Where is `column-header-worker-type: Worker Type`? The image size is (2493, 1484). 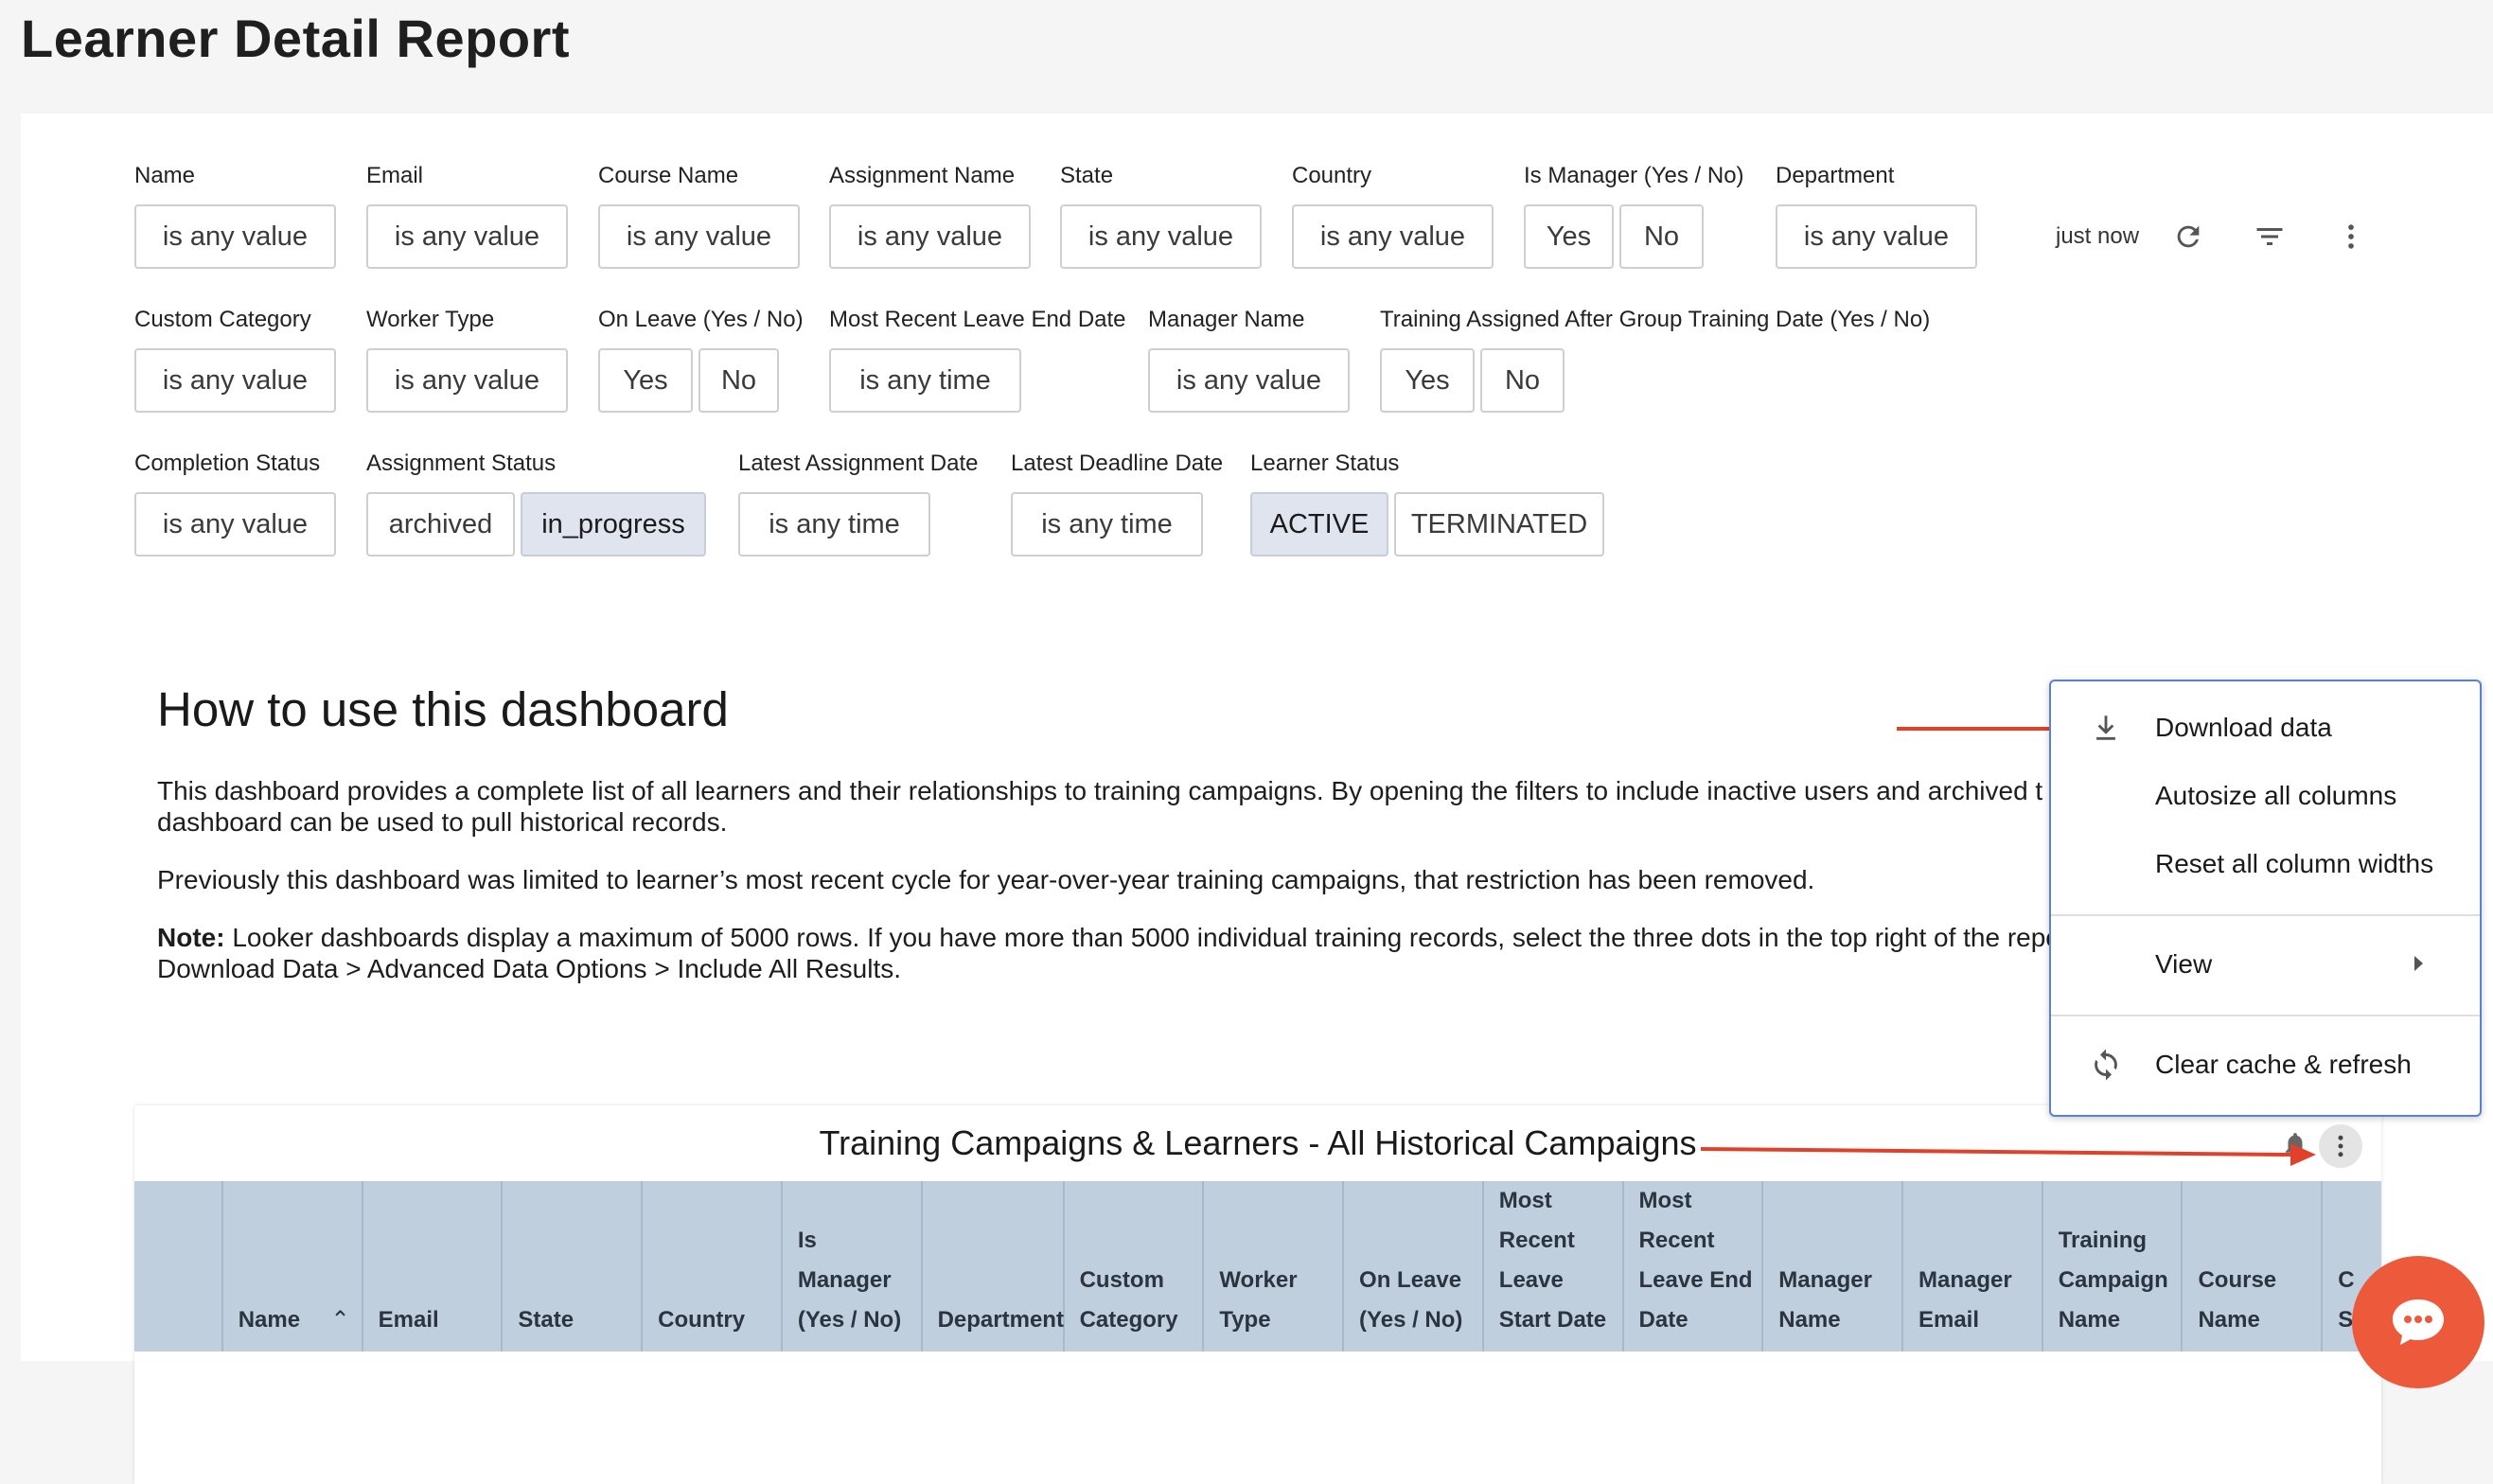
column-header-worker-type: Worker Type is located at coordinates (1274, 1266).